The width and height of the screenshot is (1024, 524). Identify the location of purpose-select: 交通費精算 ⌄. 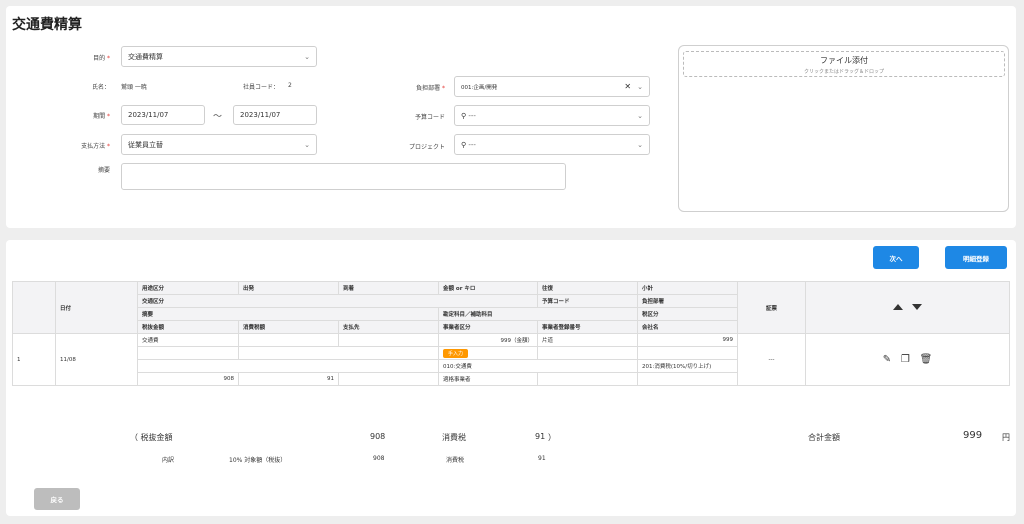
(219, 56).